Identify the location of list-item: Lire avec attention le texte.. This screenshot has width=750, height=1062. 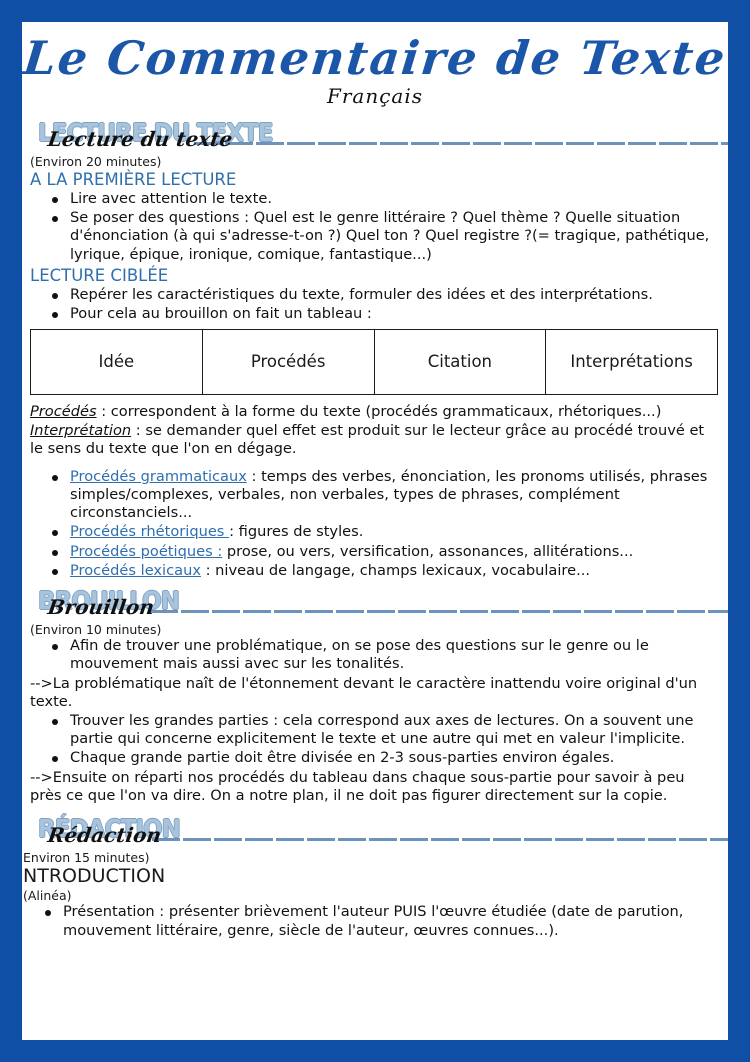
(383, 199).